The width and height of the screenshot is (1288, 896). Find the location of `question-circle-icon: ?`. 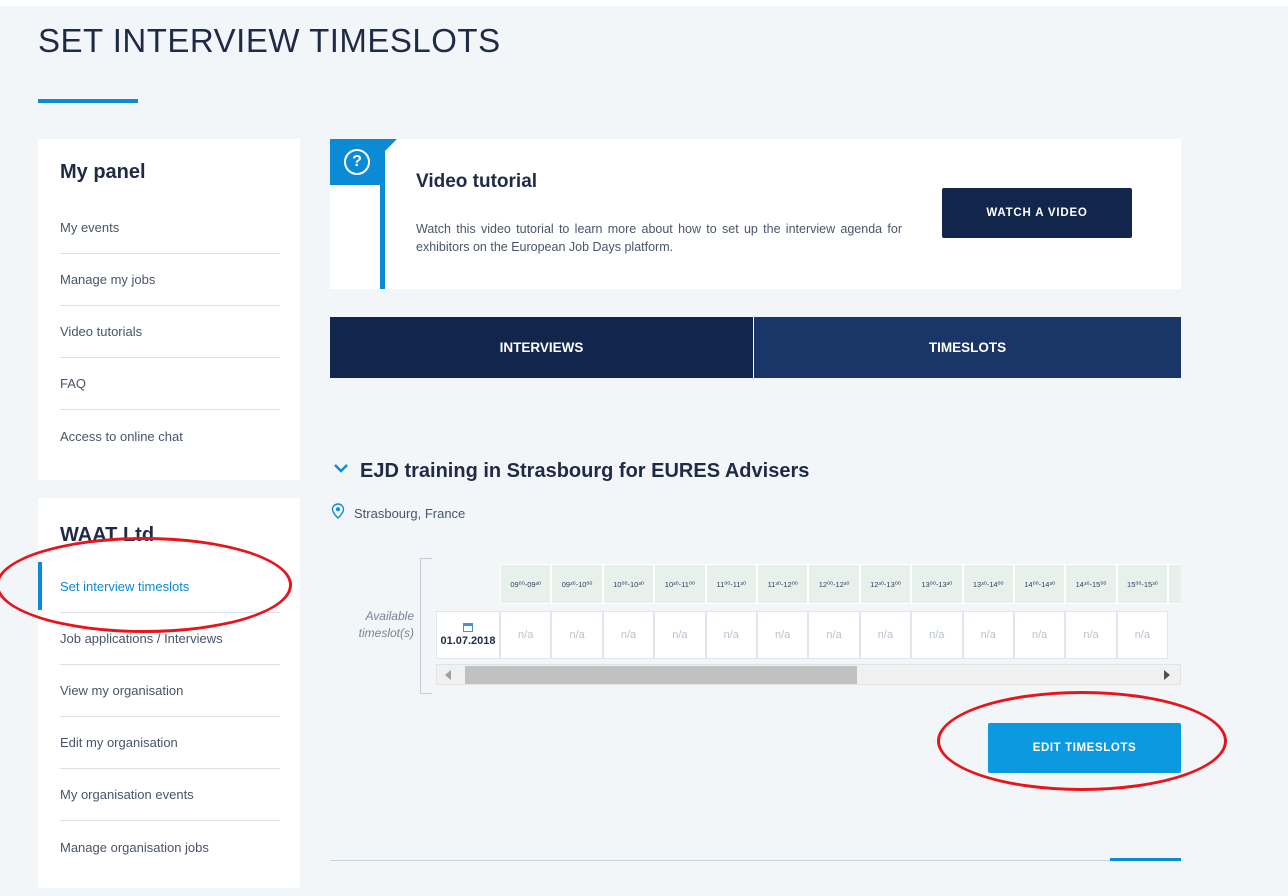

question-circle-icon: ? is located at coordinates (357, 162).